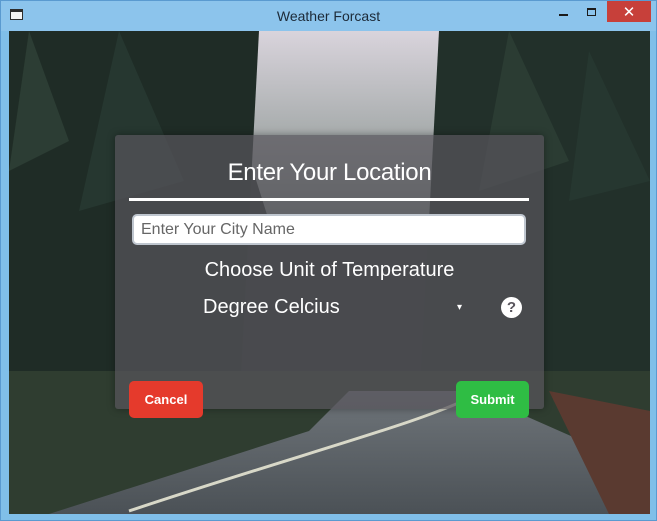 Image resolution: width=657 pixels, height=521 pixels. What do you see at coordinates (329, 172) in the screenshot?
I see `form-heading: Enter Your Location` at bounding box center [329, 172].